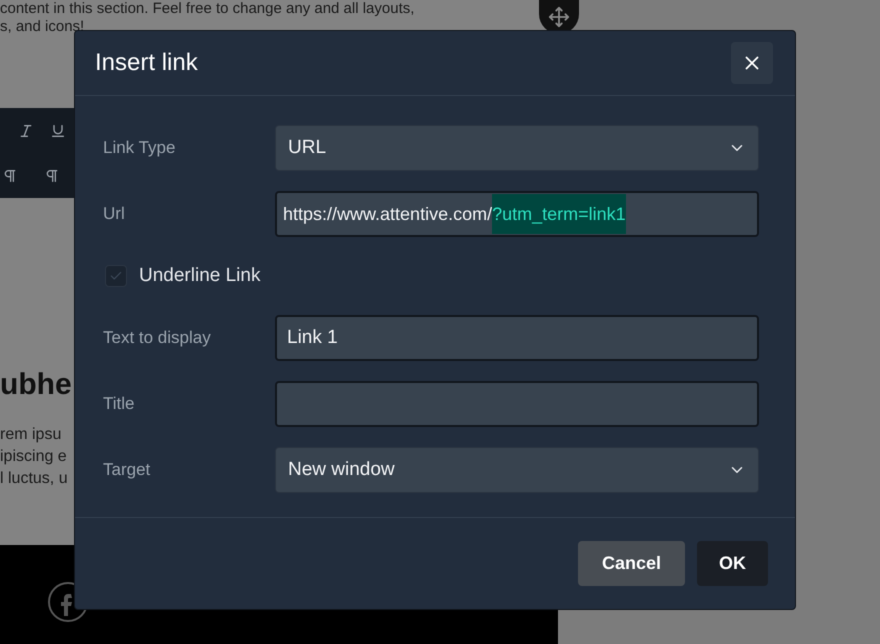 Image resolution: width=880 pixels, height=644 pixels. Describe the element at coordinates (26, 130) in the screenshot. I see `italic-icon` at that location.